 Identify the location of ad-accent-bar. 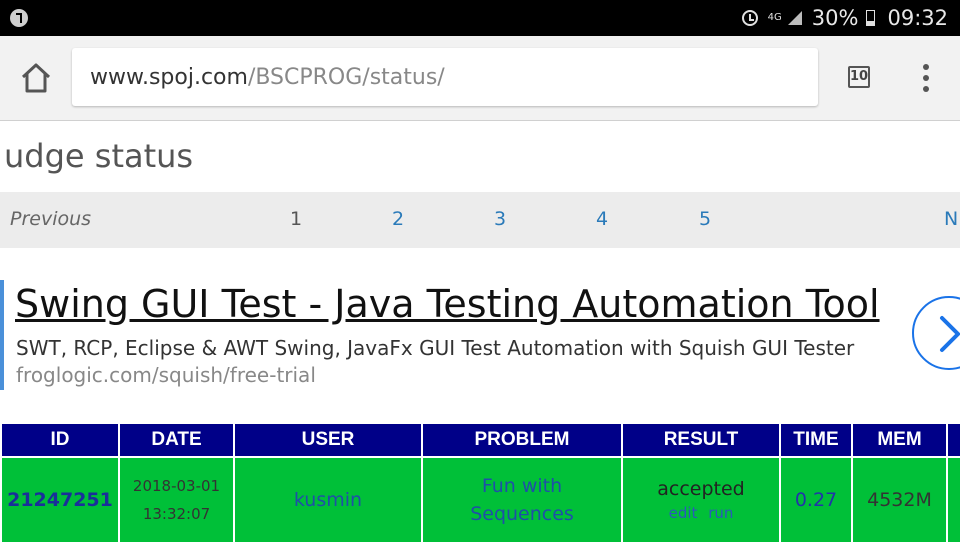
(2, 335).